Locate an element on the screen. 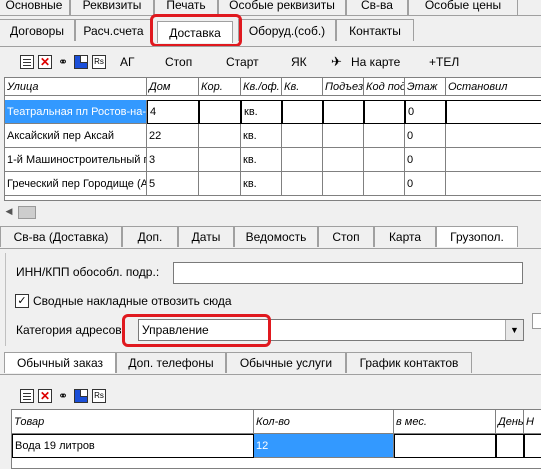 Image resolution: width=541 pixels, height=469 pixels. tab-daty: Даты is located at coordinates (206, 236).